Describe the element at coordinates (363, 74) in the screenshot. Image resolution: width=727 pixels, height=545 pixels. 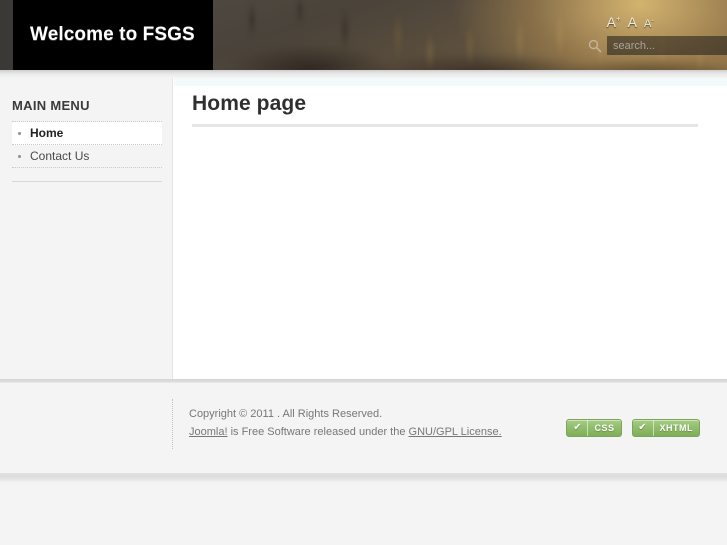
I see `header-bottom-shadow` at that location.